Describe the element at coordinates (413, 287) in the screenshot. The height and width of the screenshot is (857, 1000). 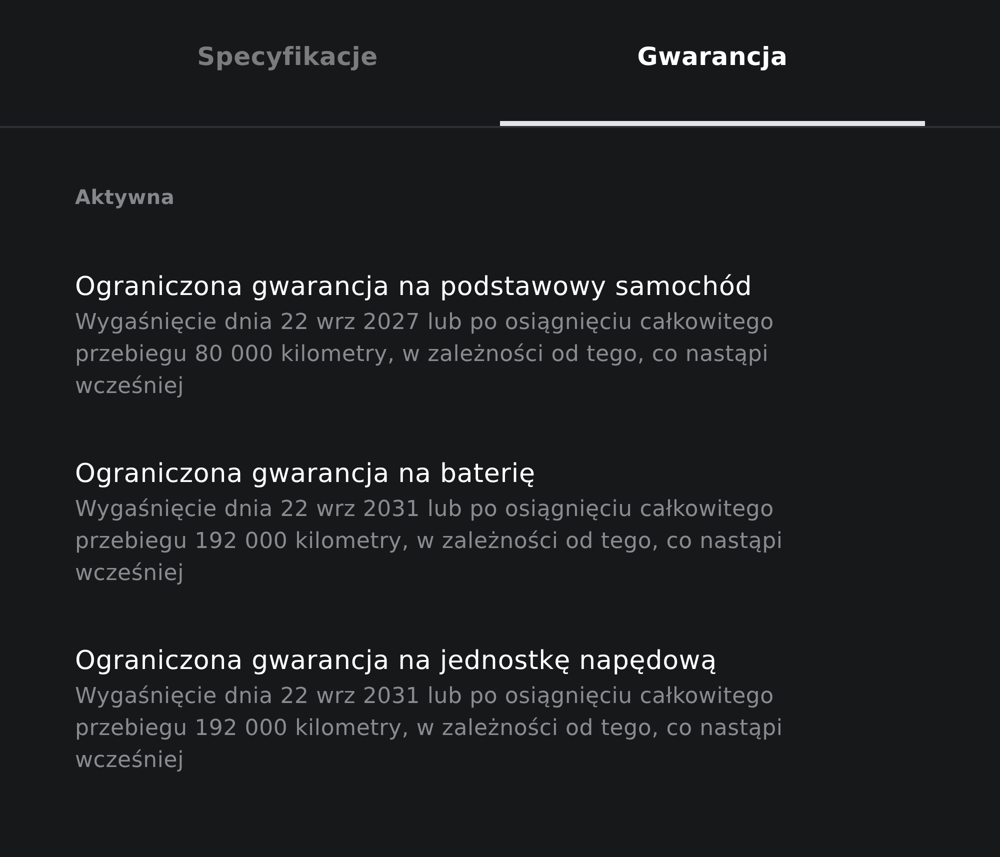
I see `warranty-title: Ograniczona gwarancja na podstawowy samochód` at that location.